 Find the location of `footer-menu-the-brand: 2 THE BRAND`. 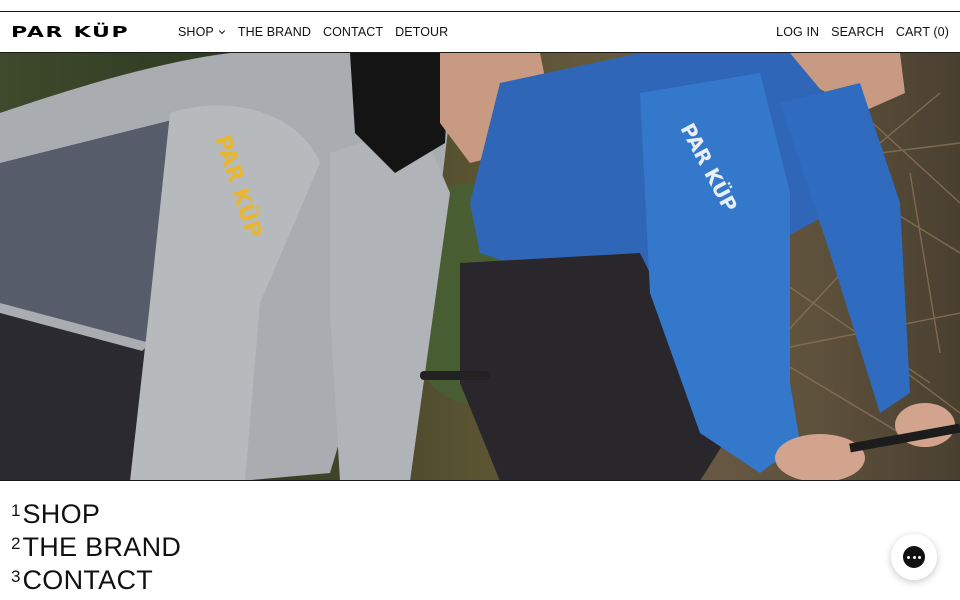

footer-menu-the-brand: 2 THE BRAND is located at coordinates (96, 547).